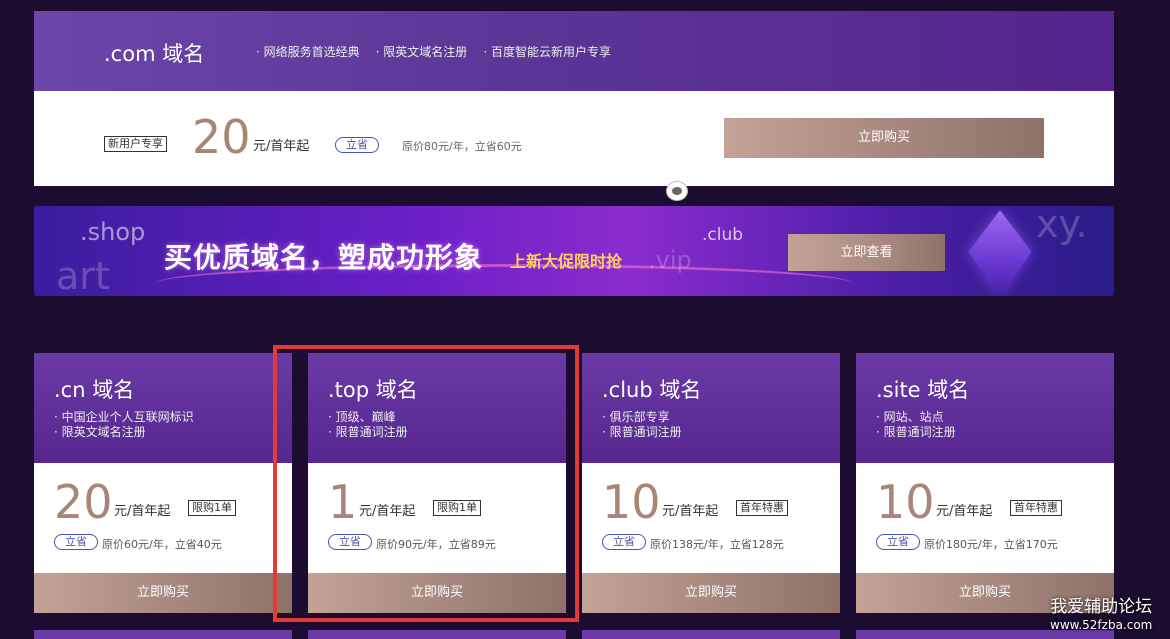 The height and width of the screenshot is (639, 1170). I want to click on banner-title: 买优质域名，塑成功形象, so click(324, 257).